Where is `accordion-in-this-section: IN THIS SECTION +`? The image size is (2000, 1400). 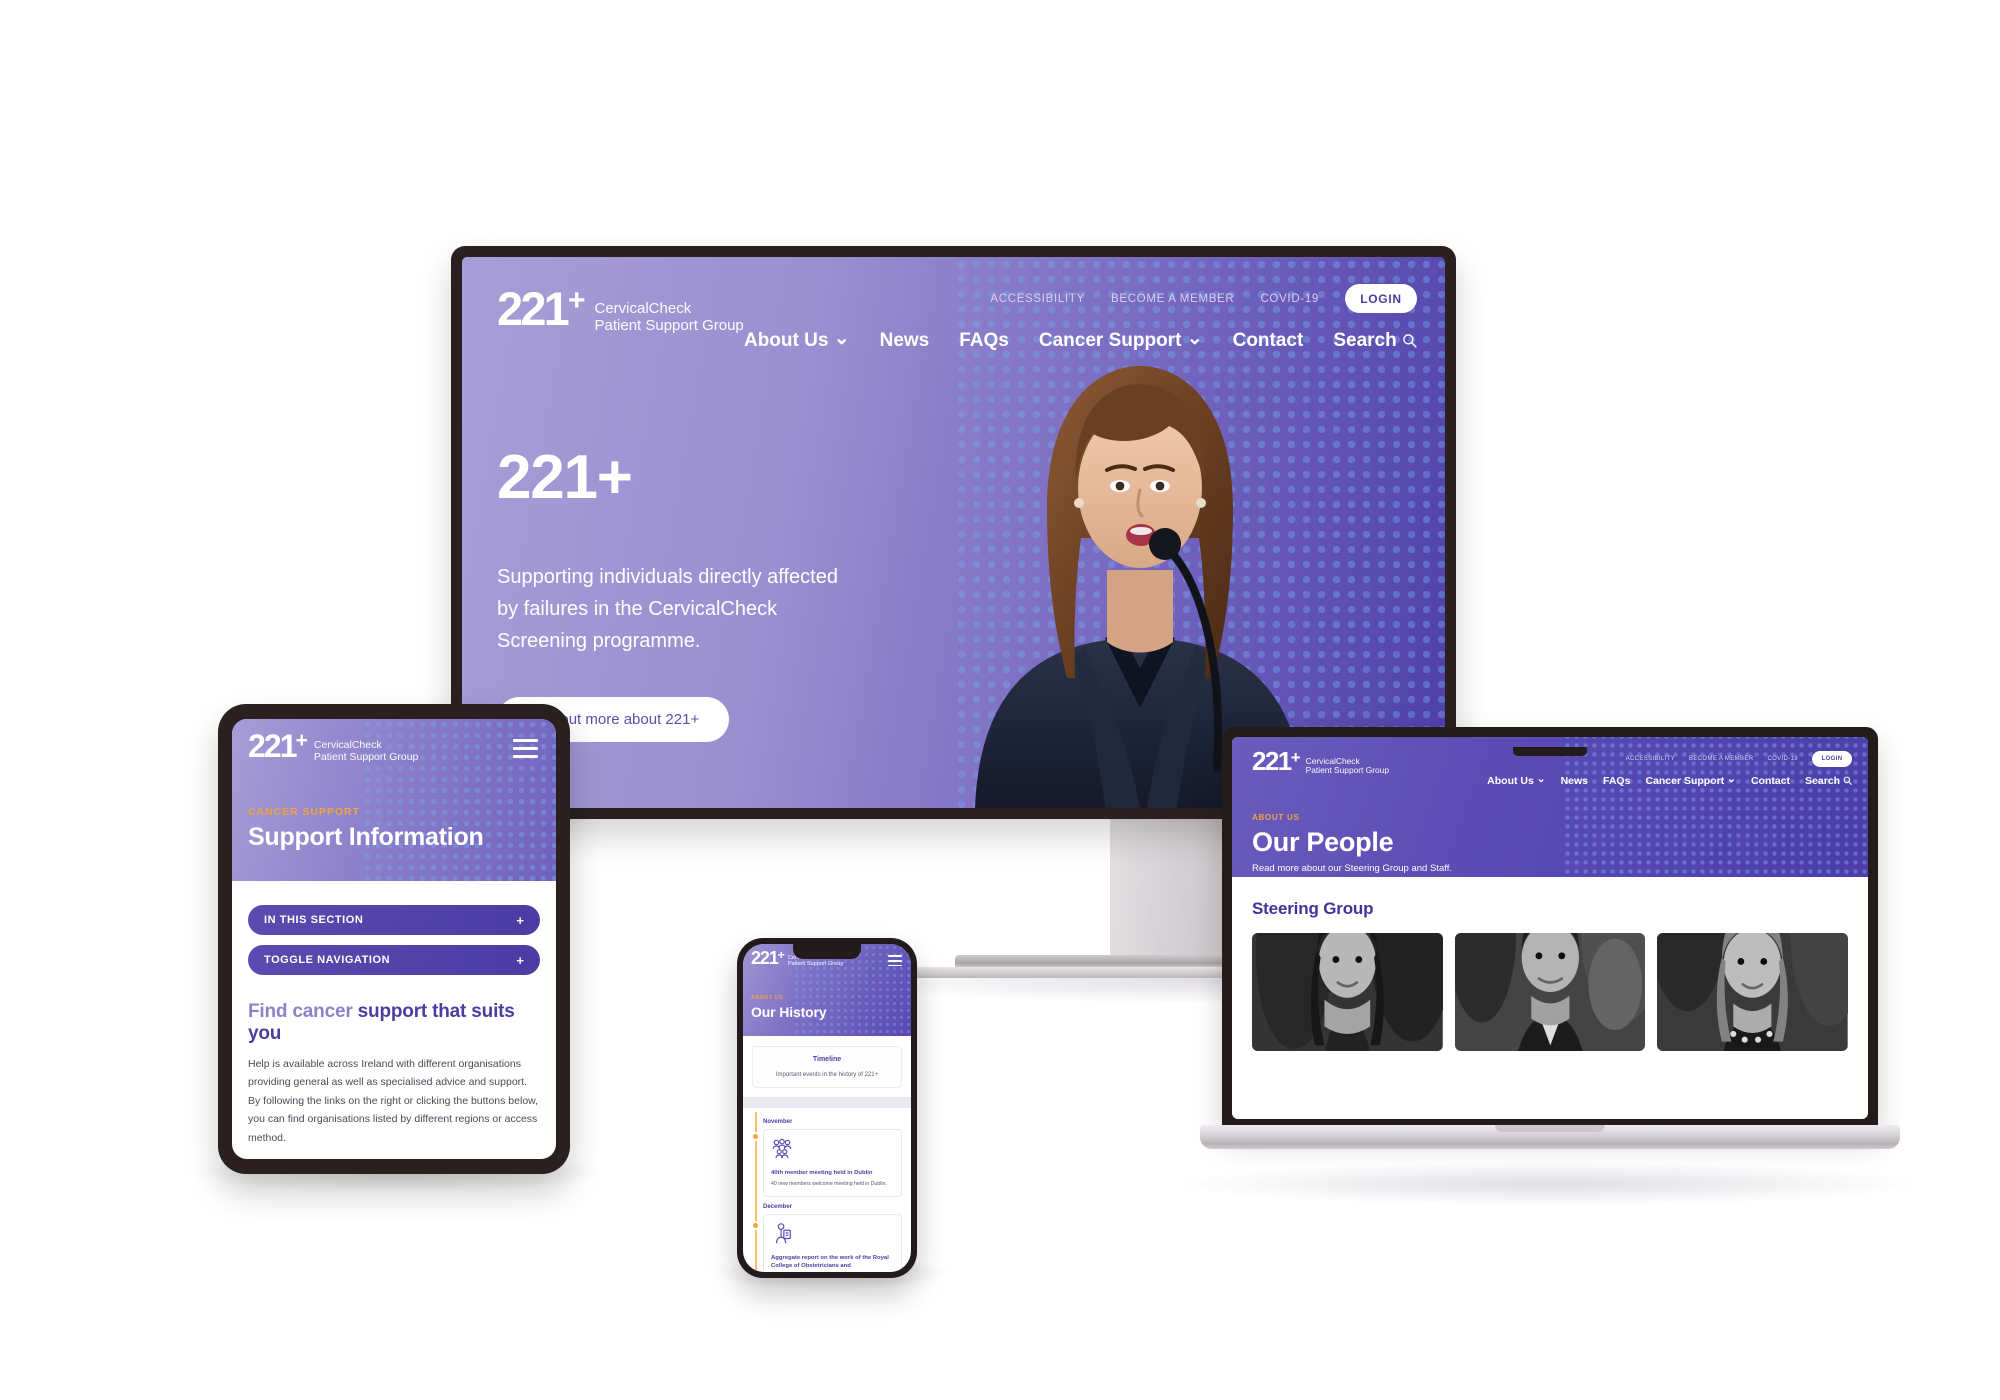 accordion-in-this-section: IN THIS SECTION + is located at coordinates (394, 920).